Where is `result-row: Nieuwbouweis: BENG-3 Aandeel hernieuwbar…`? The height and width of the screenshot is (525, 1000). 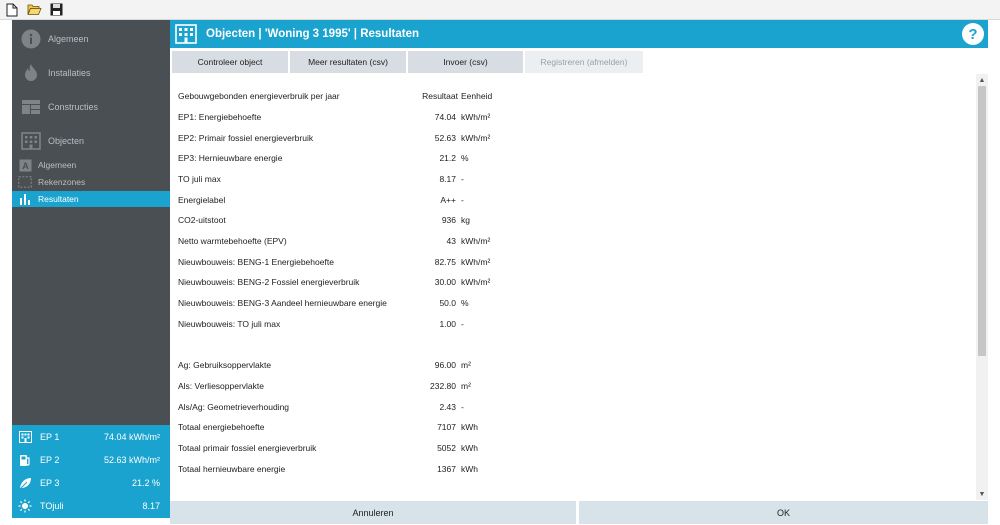
result-row: Nieuwbouweis: BENG-3 Aandeel hernieuwbar… is located at coordinates (348, 303).